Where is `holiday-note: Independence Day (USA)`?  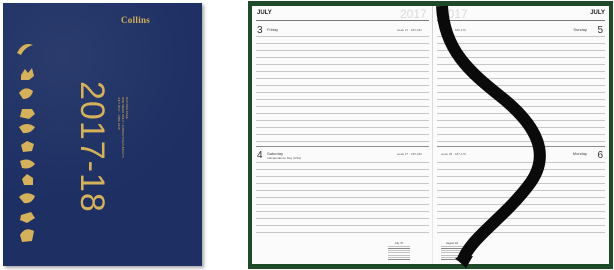 holiday-note: Independence Day (USA) is located at coordinates (284, 158).